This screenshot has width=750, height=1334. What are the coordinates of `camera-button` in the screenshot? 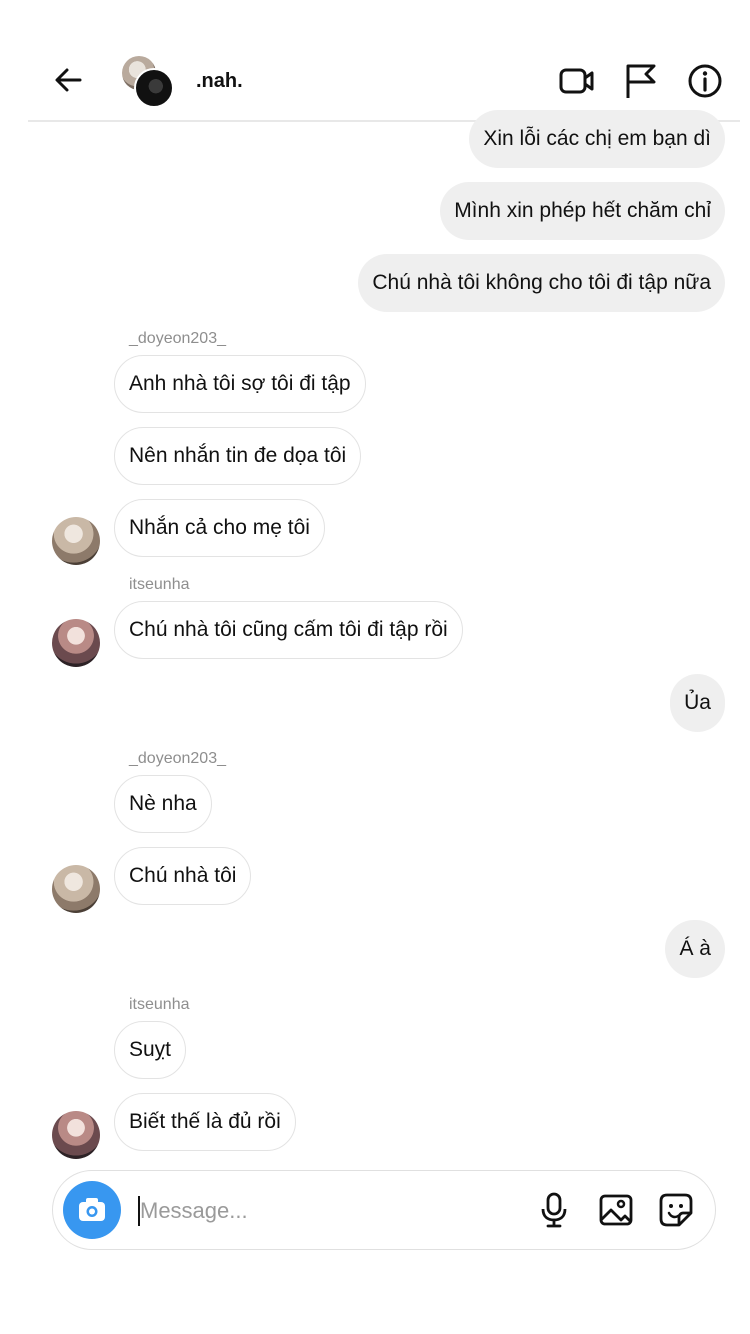 It's located at (92, 1210).